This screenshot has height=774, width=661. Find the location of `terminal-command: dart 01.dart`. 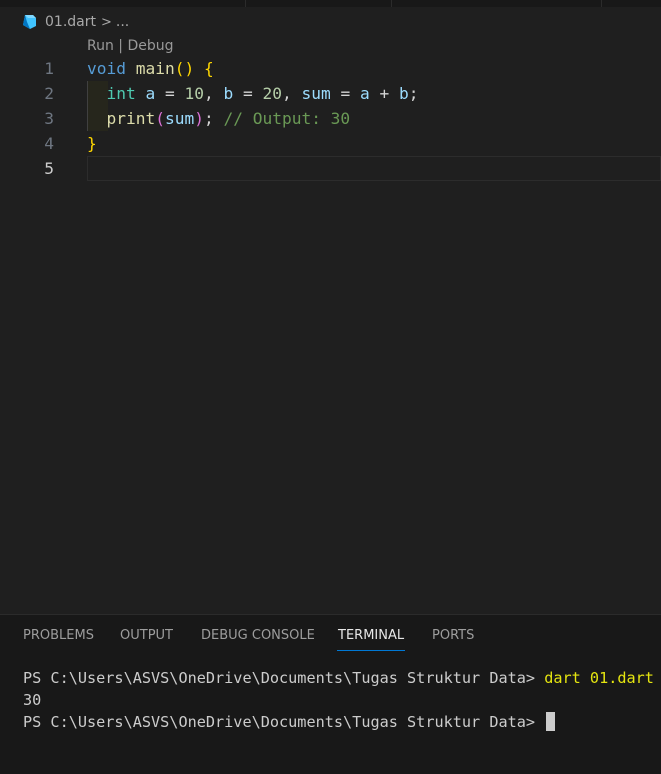

terminal-command: dart 01.dart is located at coordinates (599, 678).